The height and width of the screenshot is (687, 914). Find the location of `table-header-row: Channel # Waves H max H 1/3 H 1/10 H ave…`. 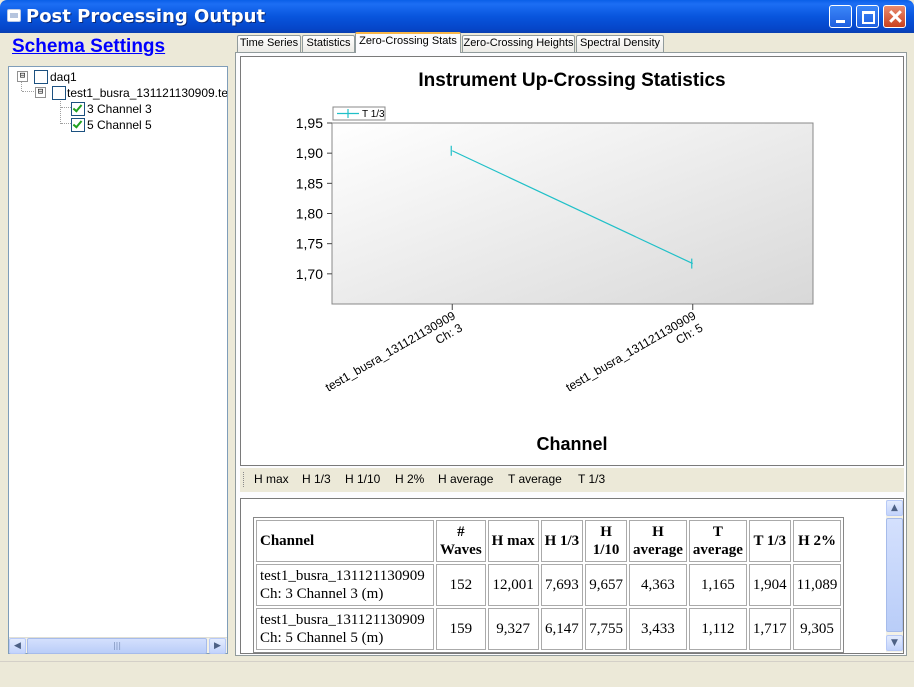

table-header-row: Channel # Waves H max H 1/3 H 1/10 H ave… is located at coordinates (549, 541).